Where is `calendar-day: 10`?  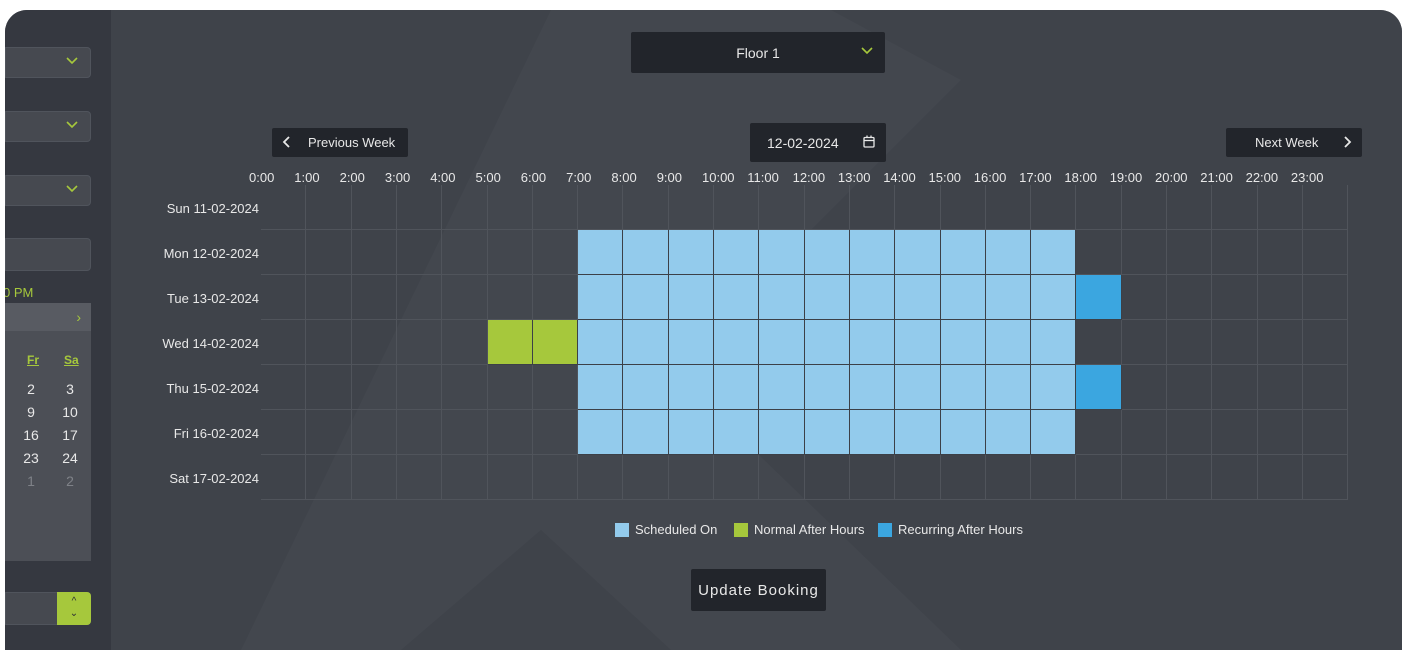 calendar-day: 10 is located at coordinates (70, 412).